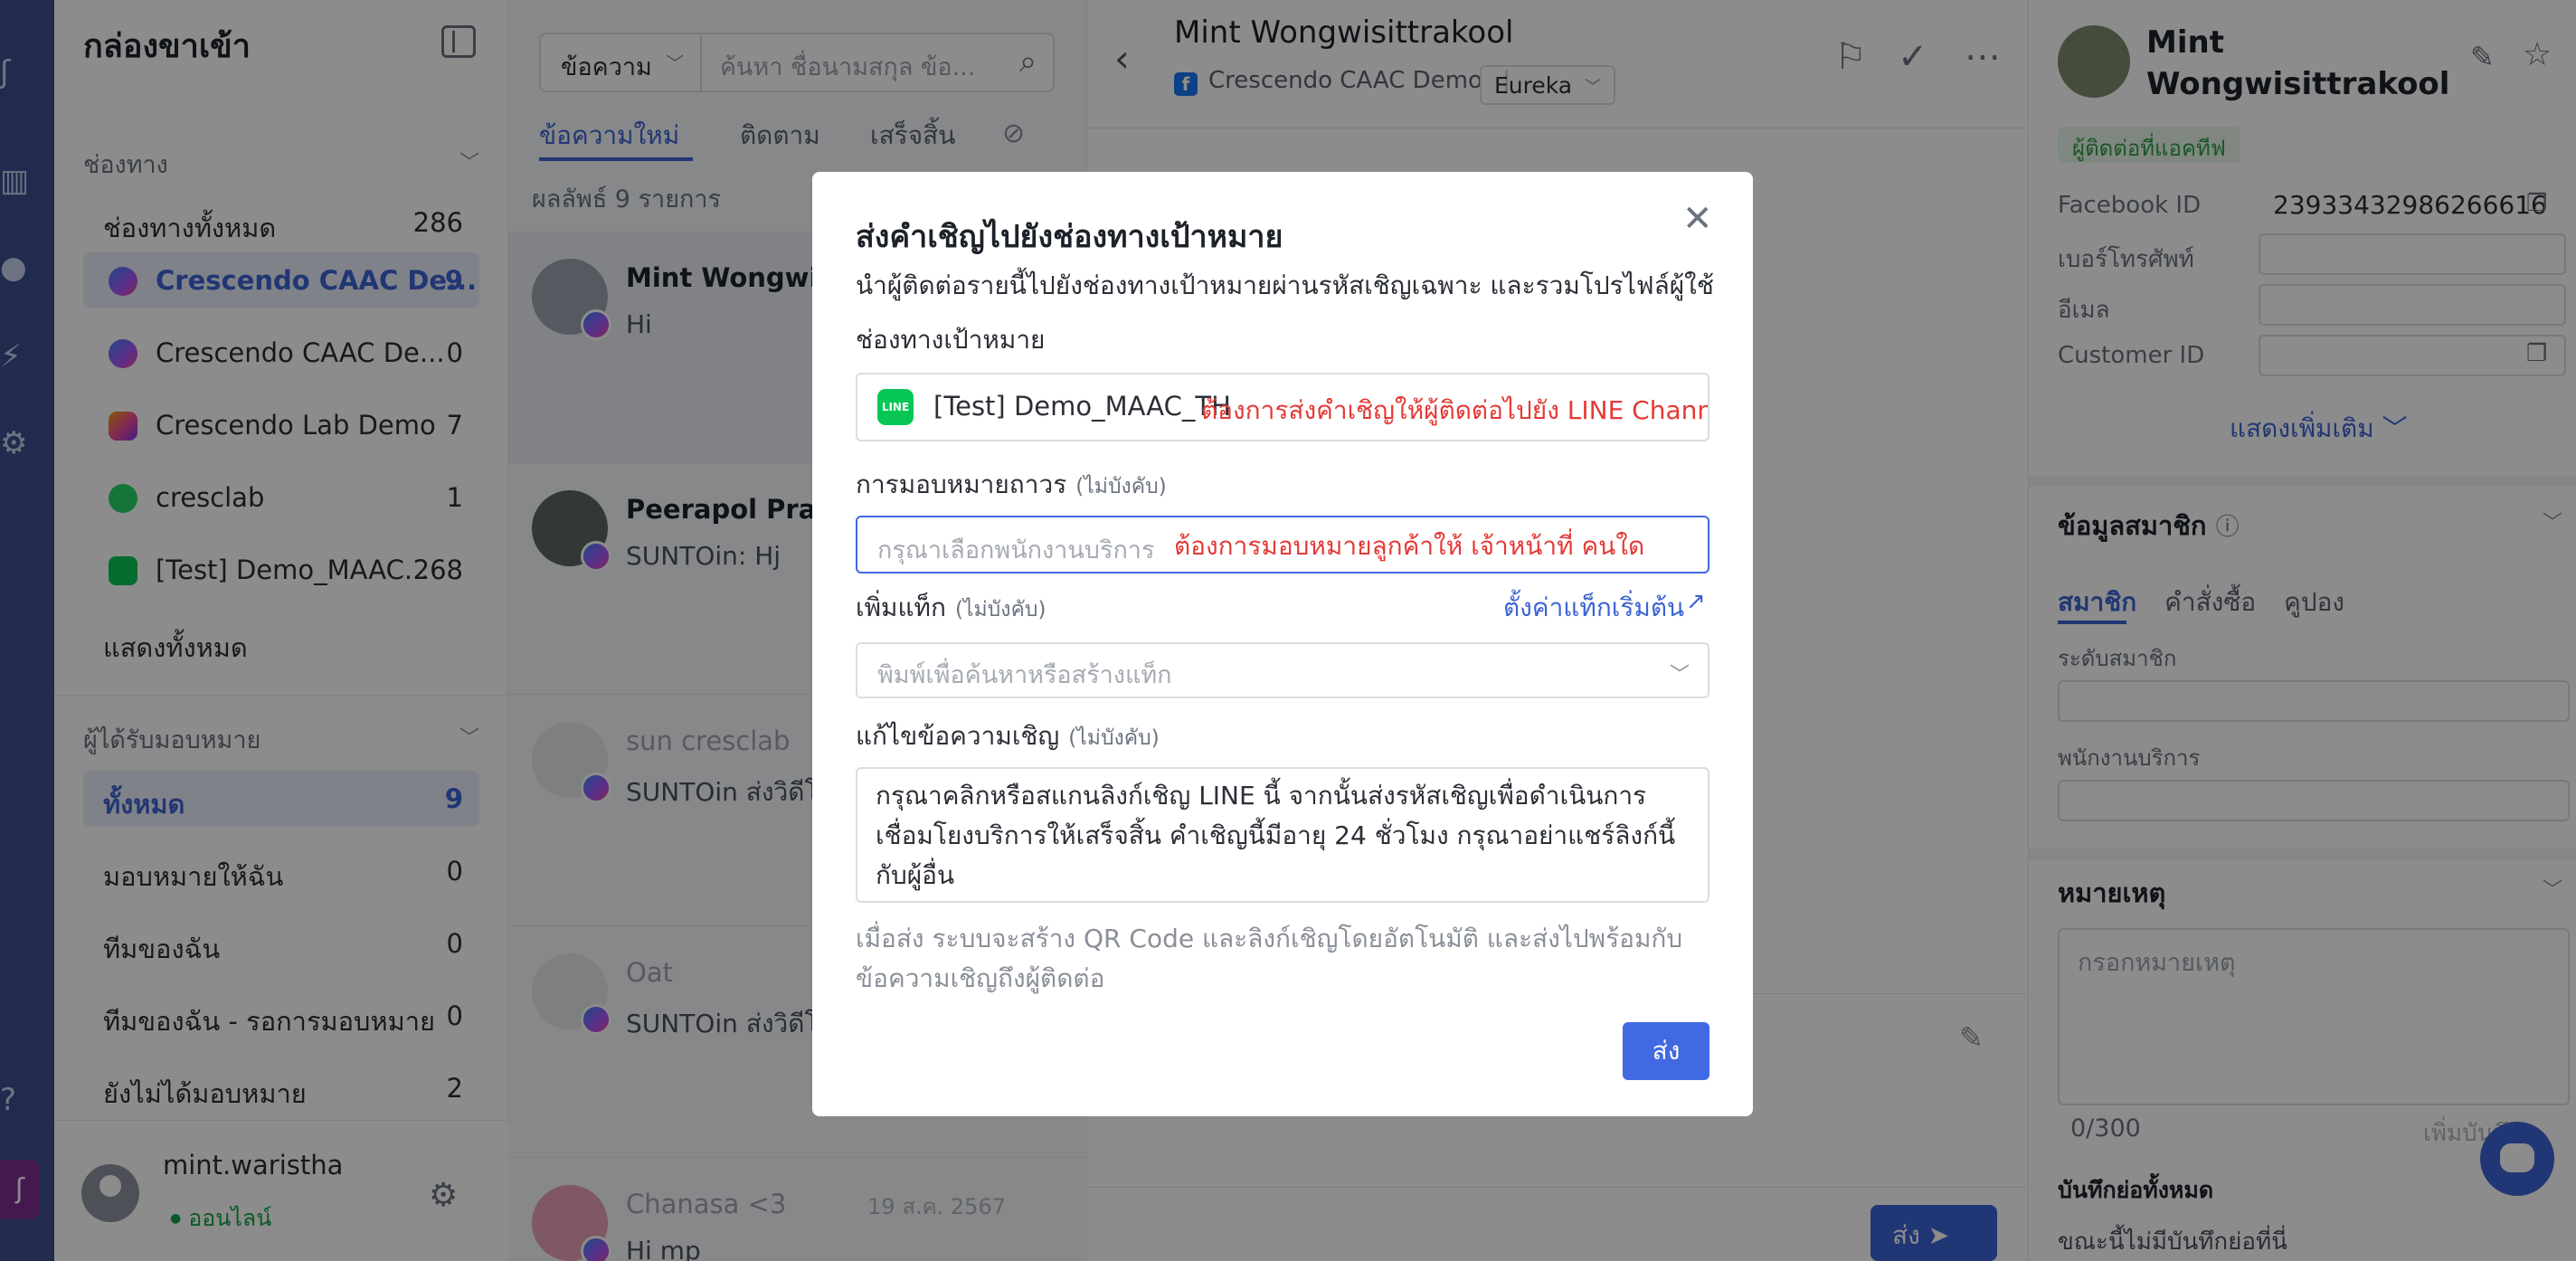 The width and height of the screenshot is (2576, 1261). Describe the element at coordinates (1666, 1051) in the screenshot. I see `send-invite-button: ส่ง` at that location.